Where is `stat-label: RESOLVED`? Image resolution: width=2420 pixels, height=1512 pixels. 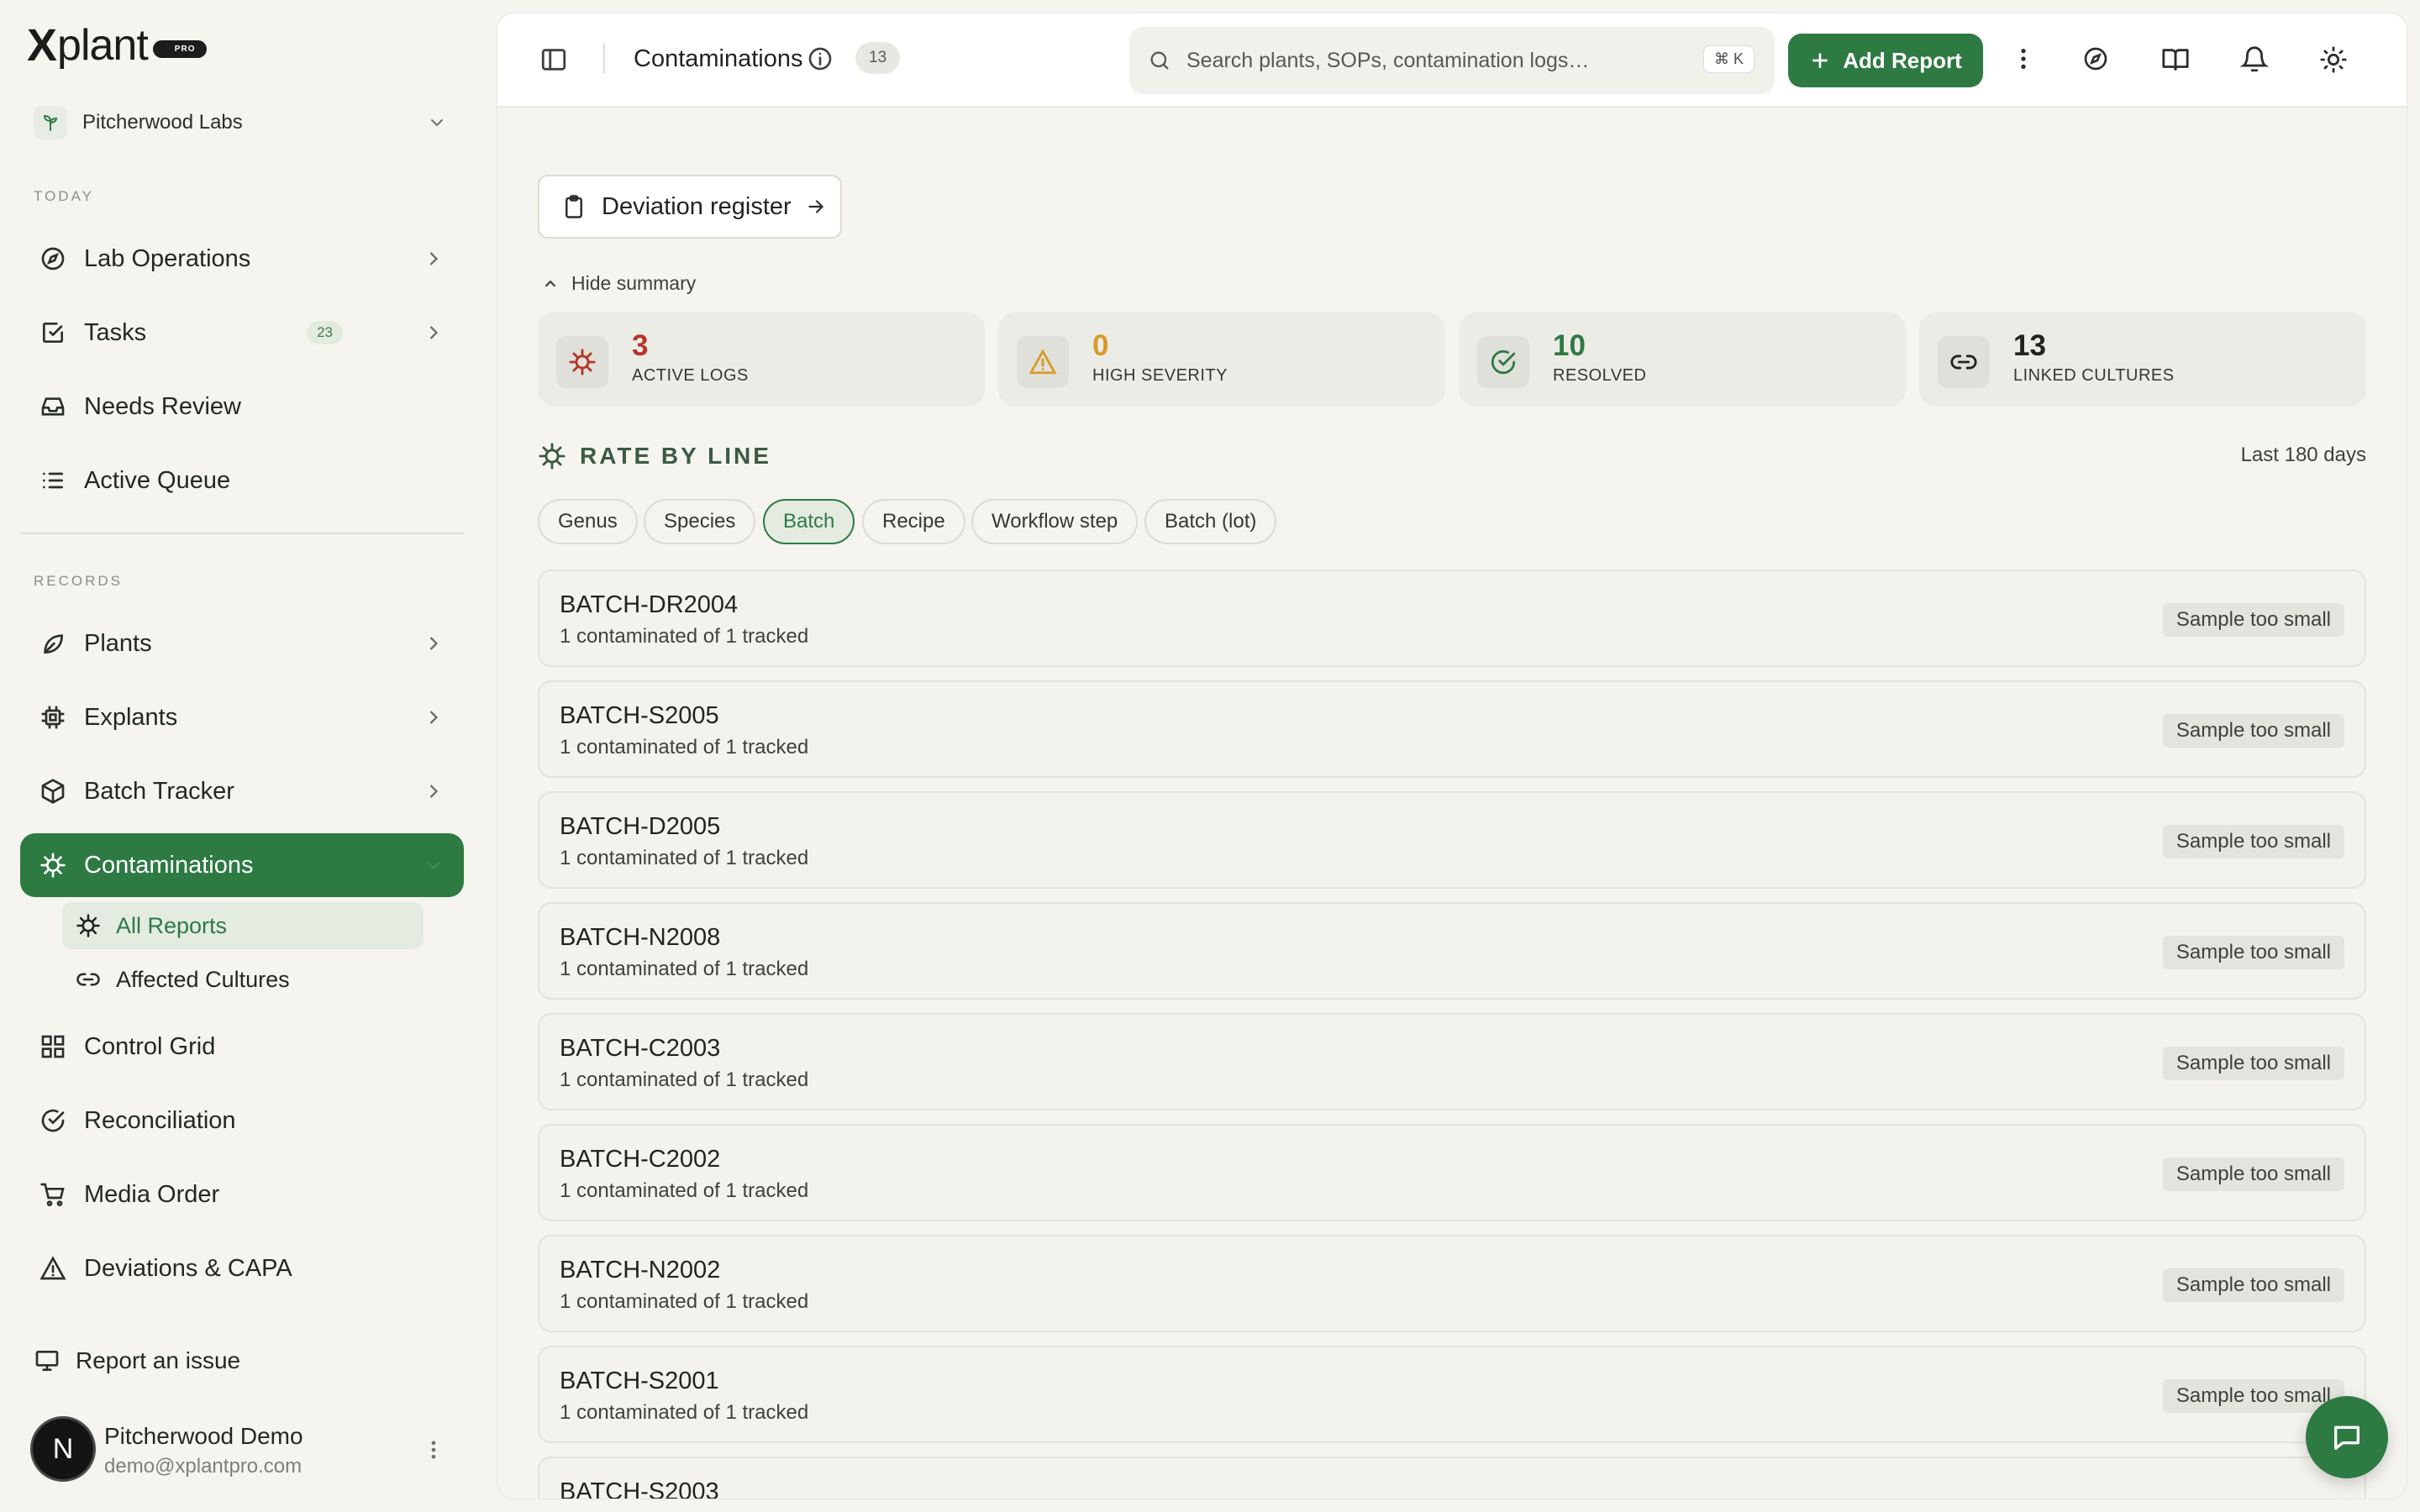
stat-label: RESOLVED is located at coordinates (1600, 375).